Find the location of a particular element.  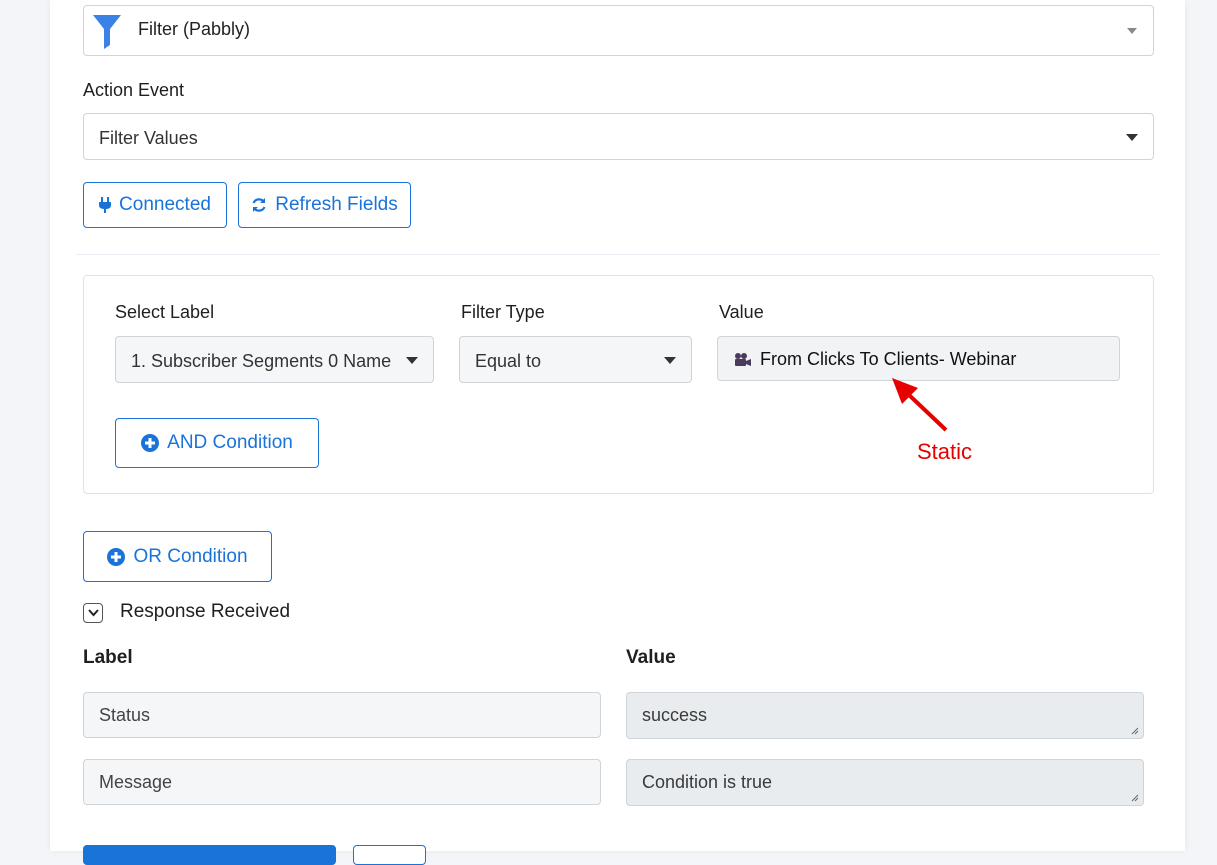

app-select-label: Filter (Pabbly) is located at coordinates (194, 29).